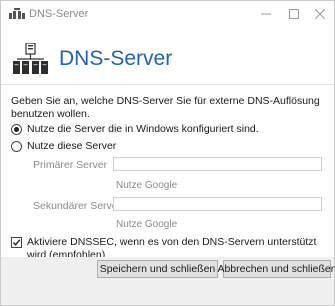 The image size is (335, 306). I want to click on radio-custom-servers-label: Nutze diese Server, so click(71, 146).